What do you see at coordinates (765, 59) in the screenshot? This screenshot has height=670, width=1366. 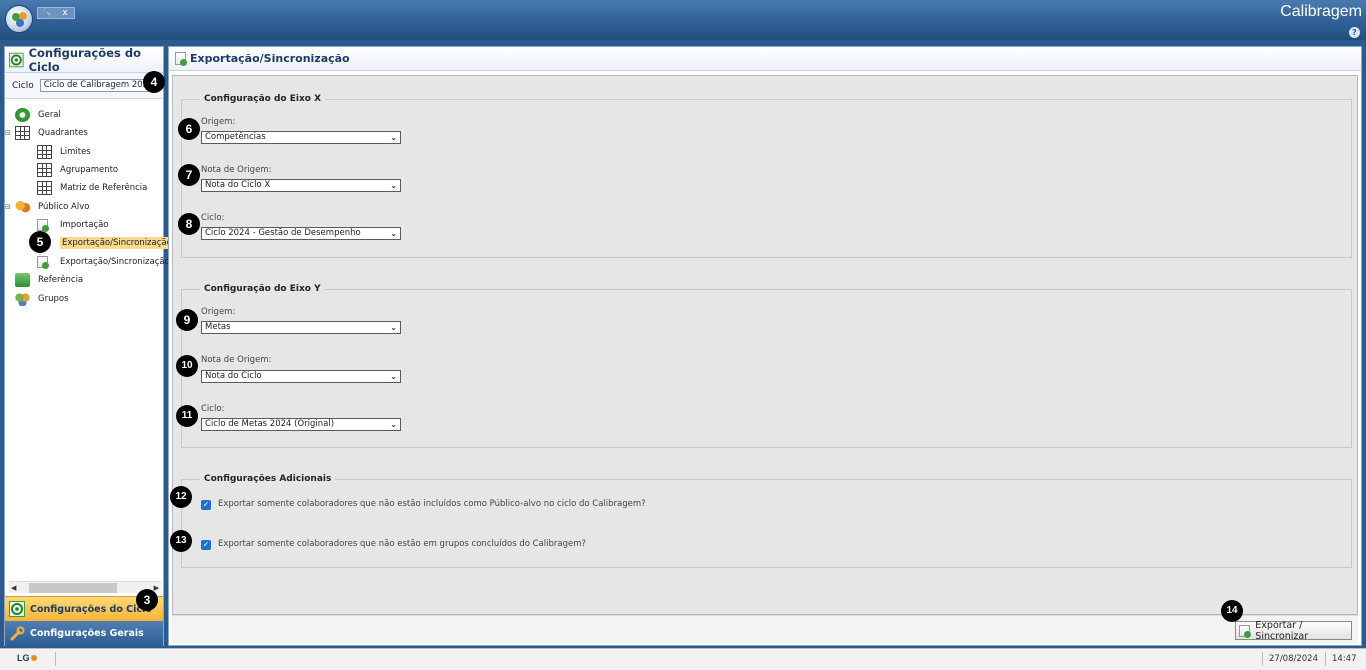 I see `main-panel-header: Exportação/Sincronização` at bounding box center [765, 59].